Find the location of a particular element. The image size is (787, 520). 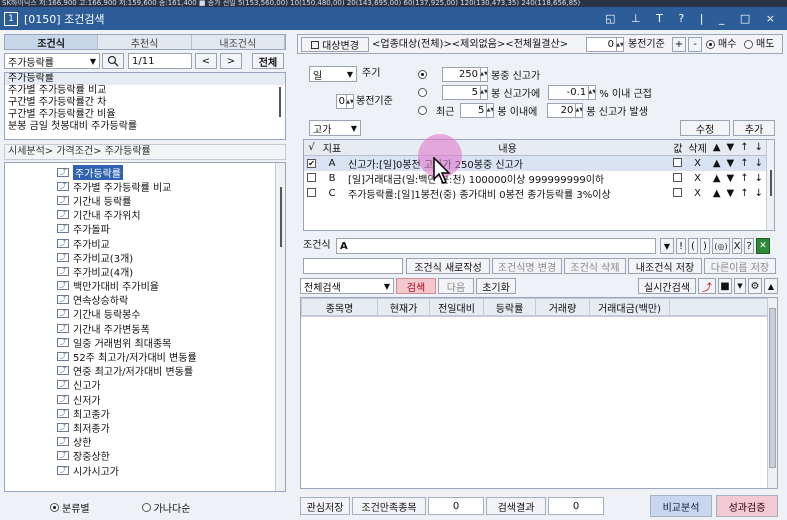

col-stock-name: 종목명 is located at coordinates (339, 307).